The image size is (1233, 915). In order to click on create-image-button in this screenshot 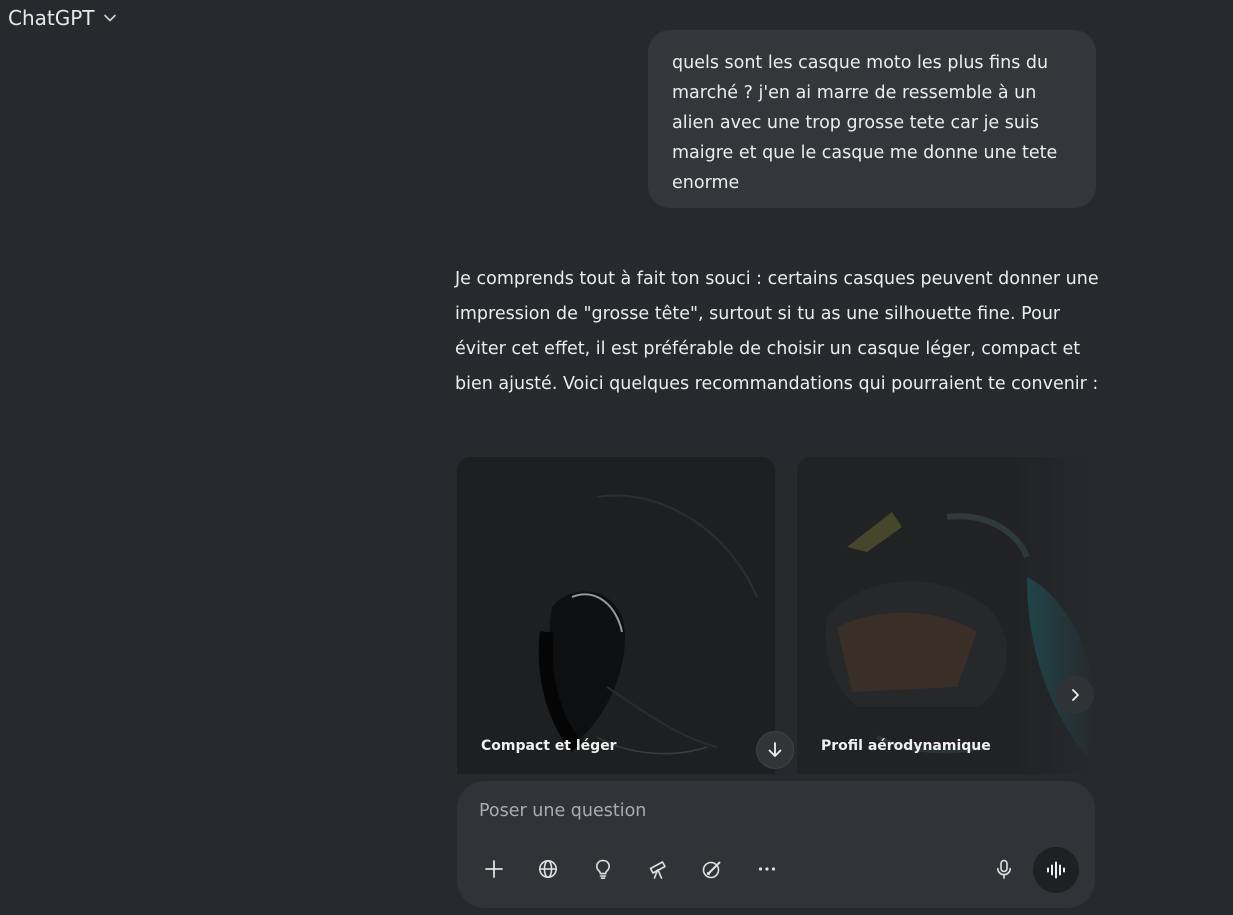, I will do `click(712, 869)`.